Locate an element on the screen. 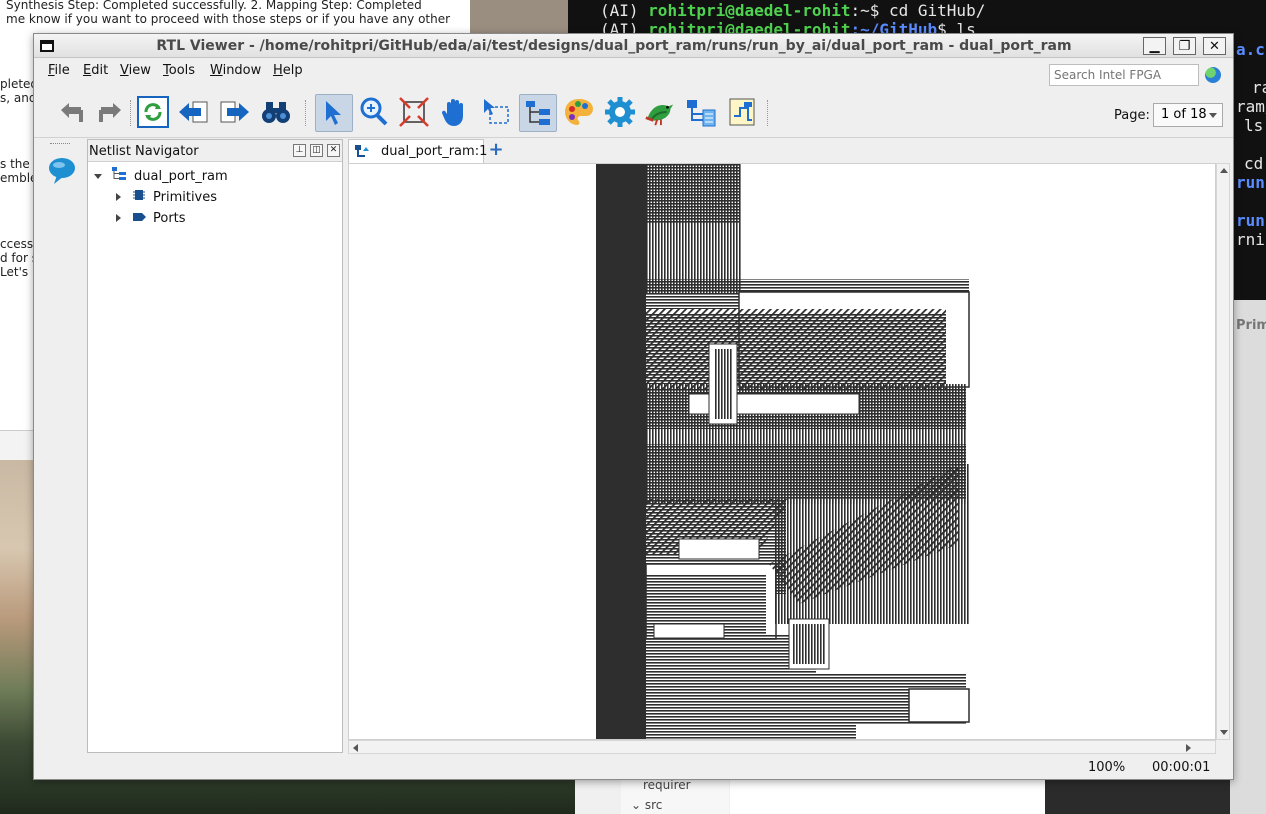 This screenshot has width=1266, height=814. maximize-button: ❐ is located at coordinates (1184, 46).